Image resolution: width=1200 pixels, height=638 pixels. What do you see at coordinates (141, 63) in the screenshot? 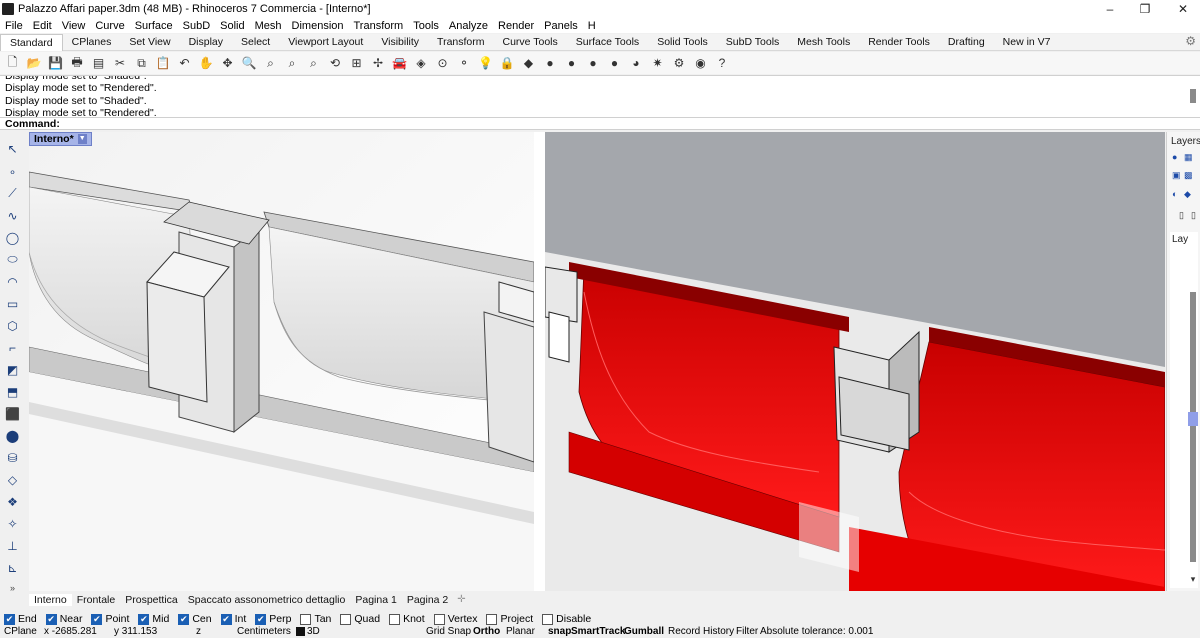
I see `copy-icon: ⧉` at bounding box center [141, 63].